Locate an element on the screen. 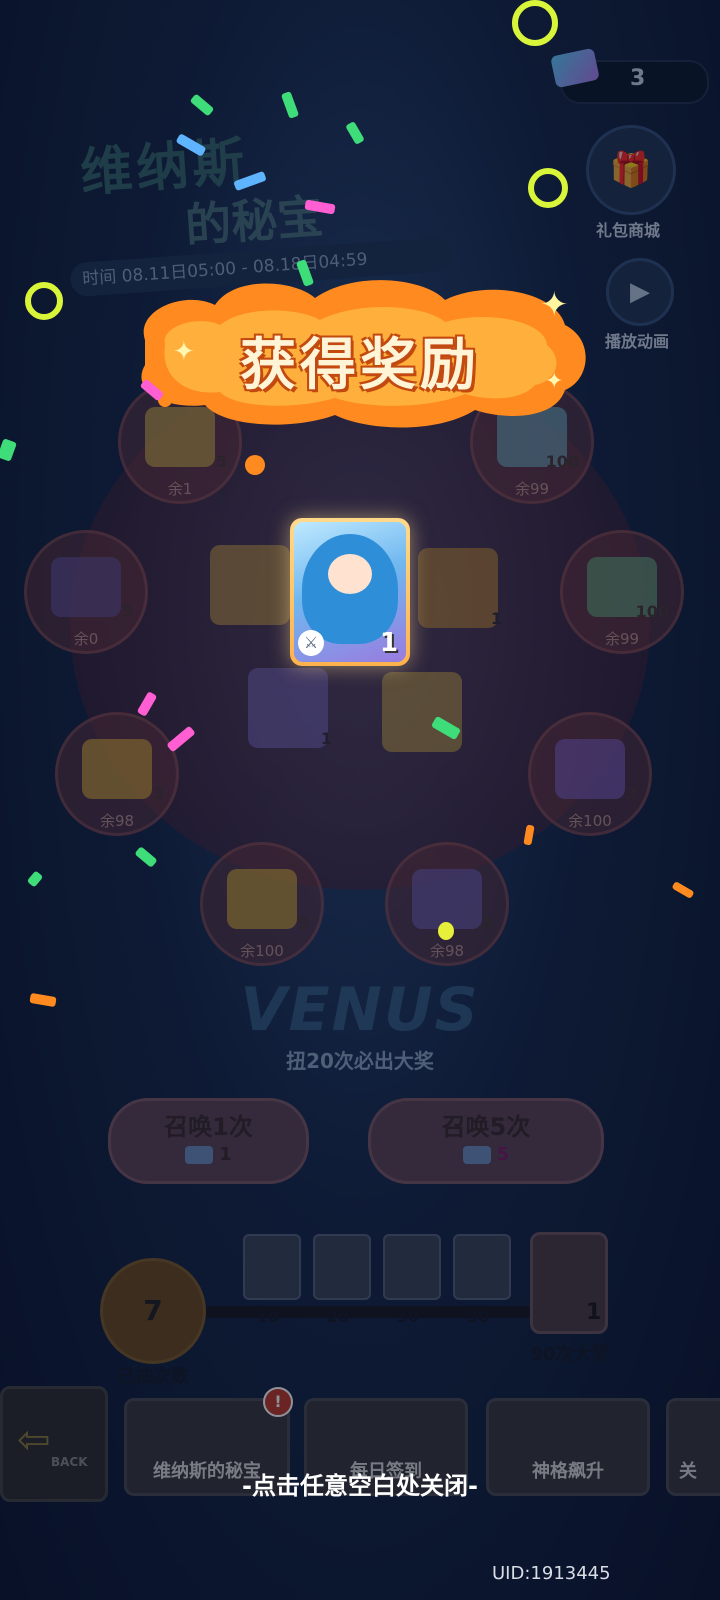 The image size is (720, 1600). reward-character-art: ⚔ 1 is located at coordinates (350, 592).